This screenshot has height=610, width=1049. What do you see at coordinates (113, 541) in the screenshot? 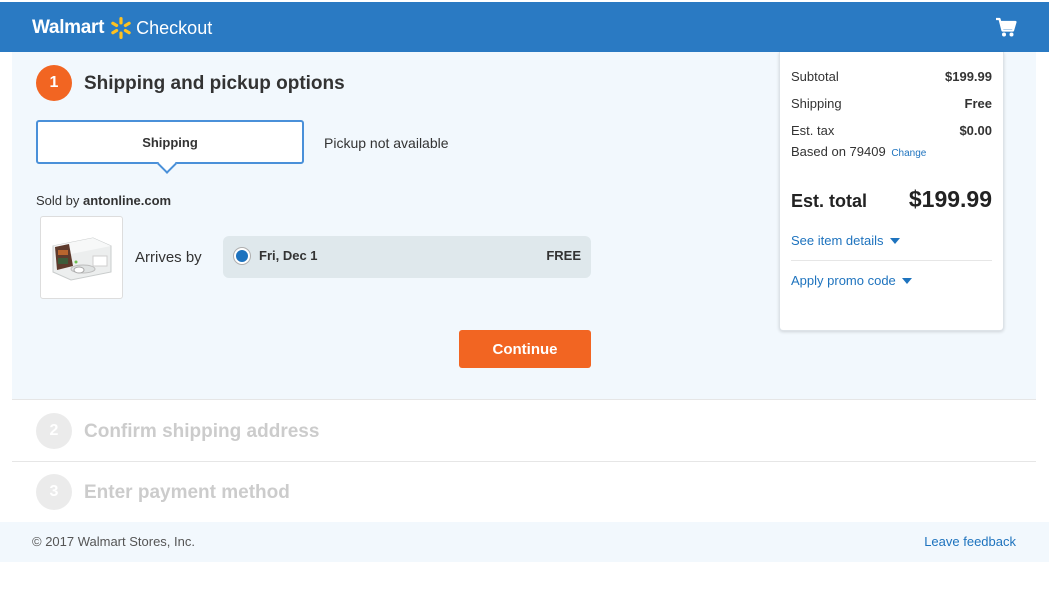
I see `copyright-text: © 2017 Walmart Stores, Inc.` at bounding box center [113, 541].